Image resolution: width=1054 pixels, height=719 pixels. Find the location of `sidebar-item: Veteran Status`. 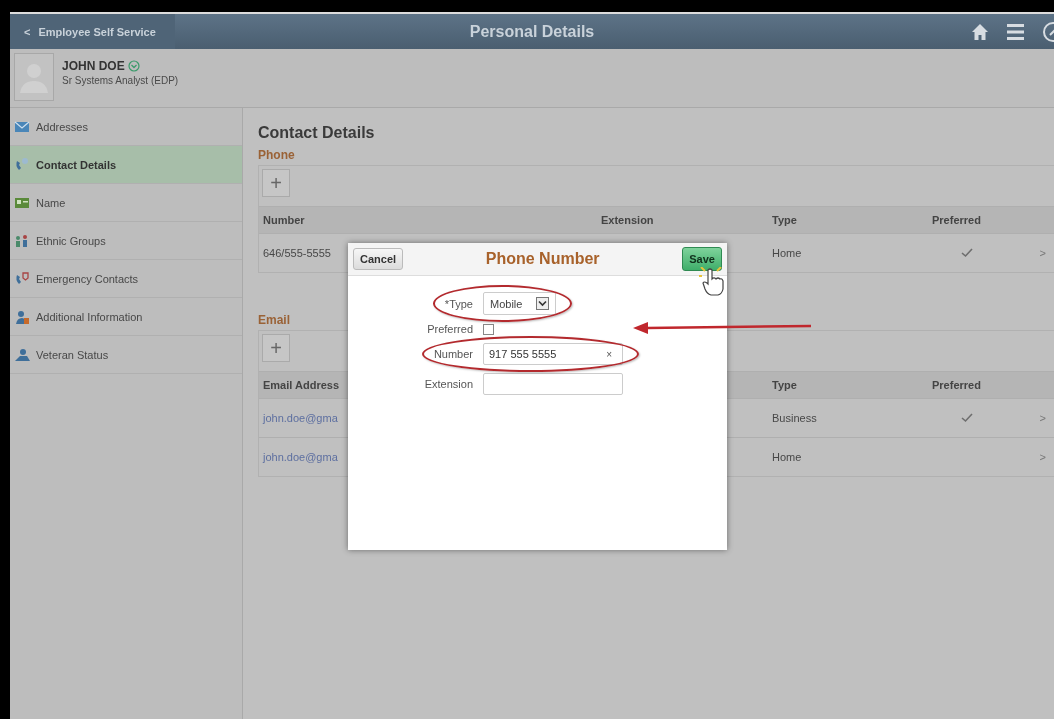

sidebar-item: Veteran Status is located at coordinates (126, 355).